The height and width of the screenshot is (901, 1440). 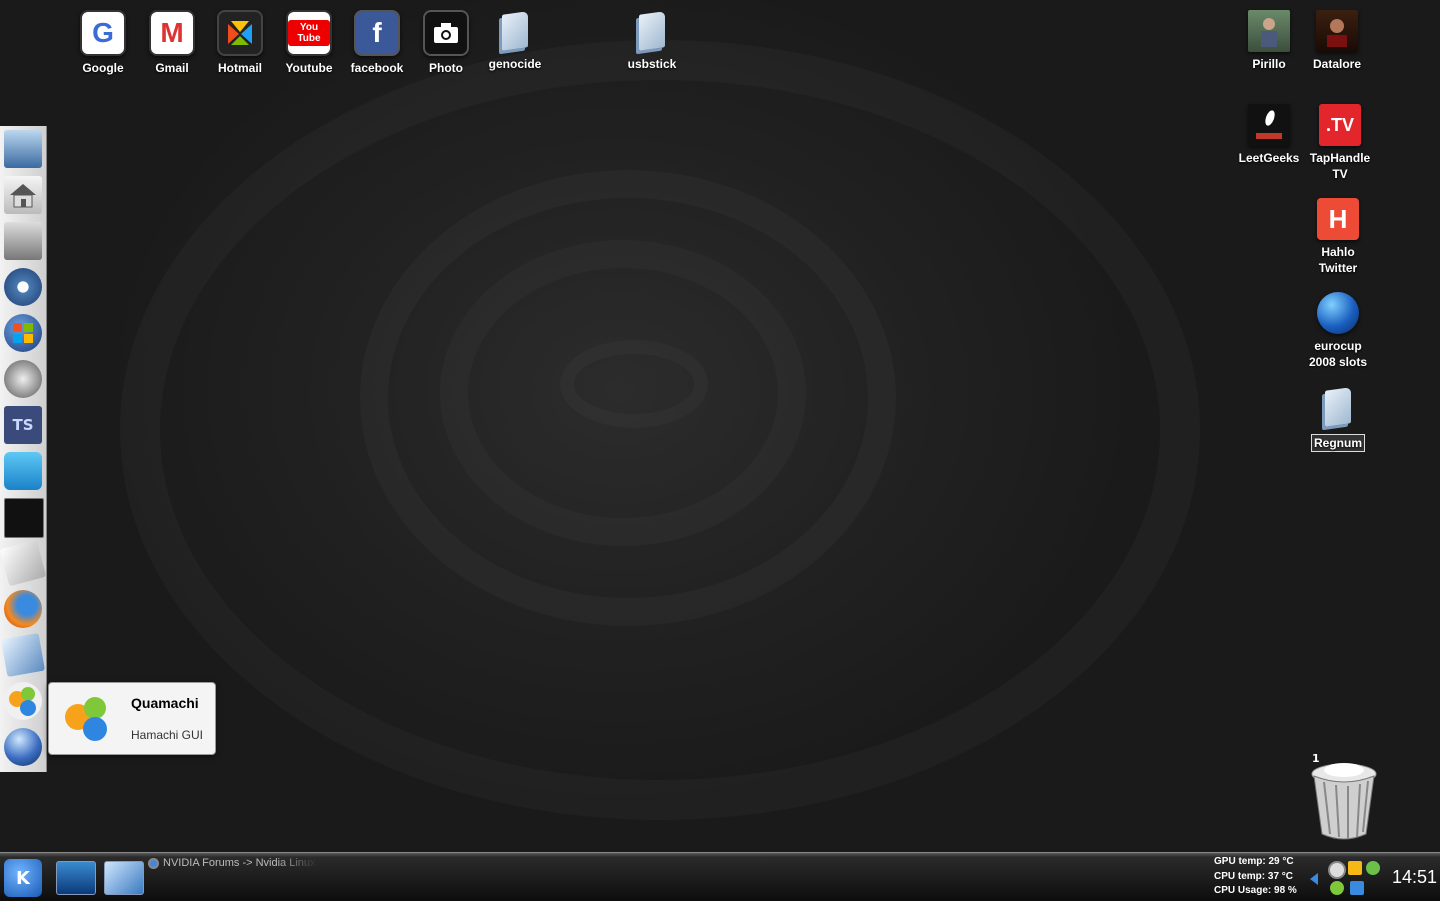 What do you see at coordinates (446, 33) in the screenshot?
I see `camera-icon` at bounding box center [446, 33].